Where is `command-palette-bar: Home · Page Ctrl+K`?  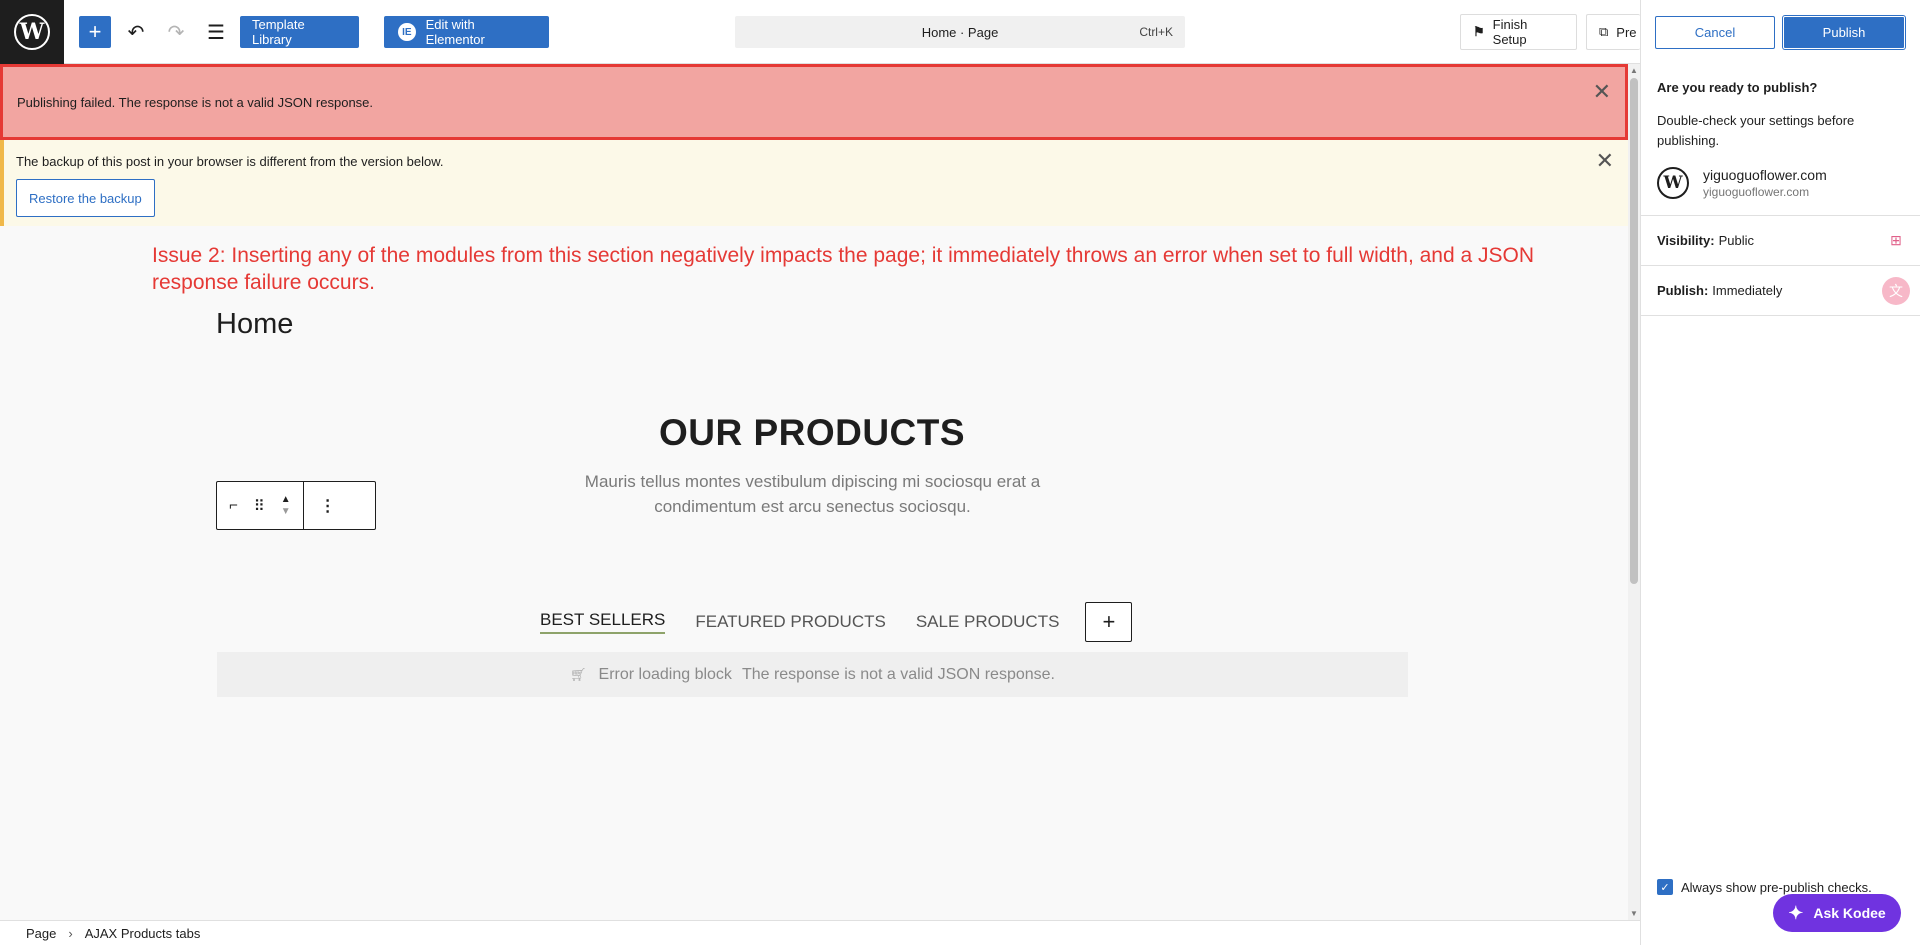 command-palette-bar: Home · Page Ctrl+K is located at coordinates (960, 32).